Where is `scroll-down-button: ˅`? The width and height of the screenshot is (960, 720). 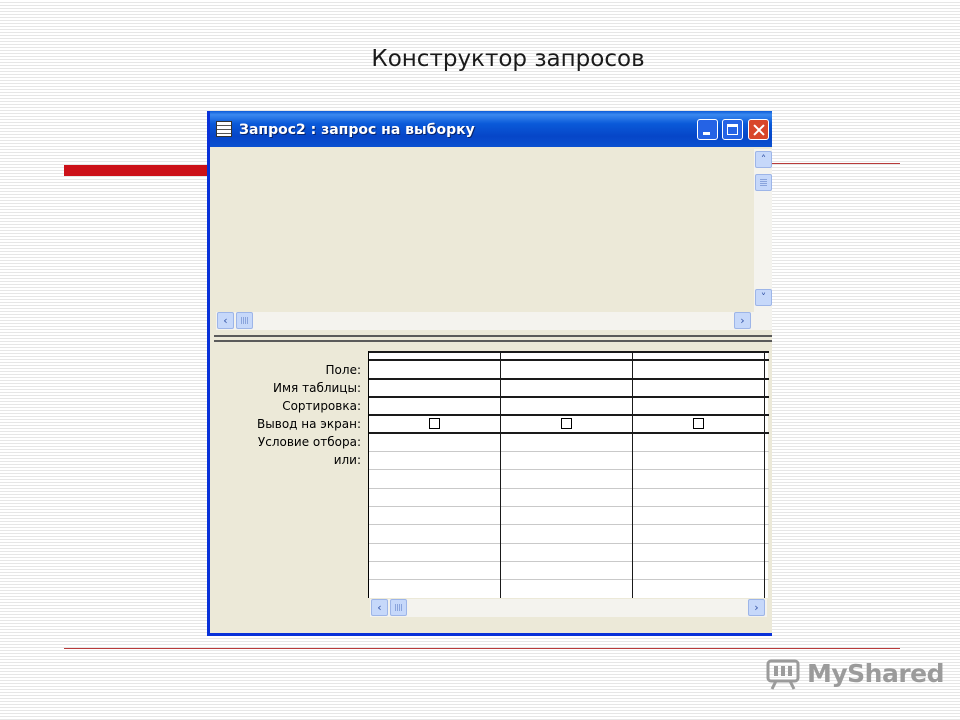
scroll-down-button: ˅ is located at coordinates (763, 297).